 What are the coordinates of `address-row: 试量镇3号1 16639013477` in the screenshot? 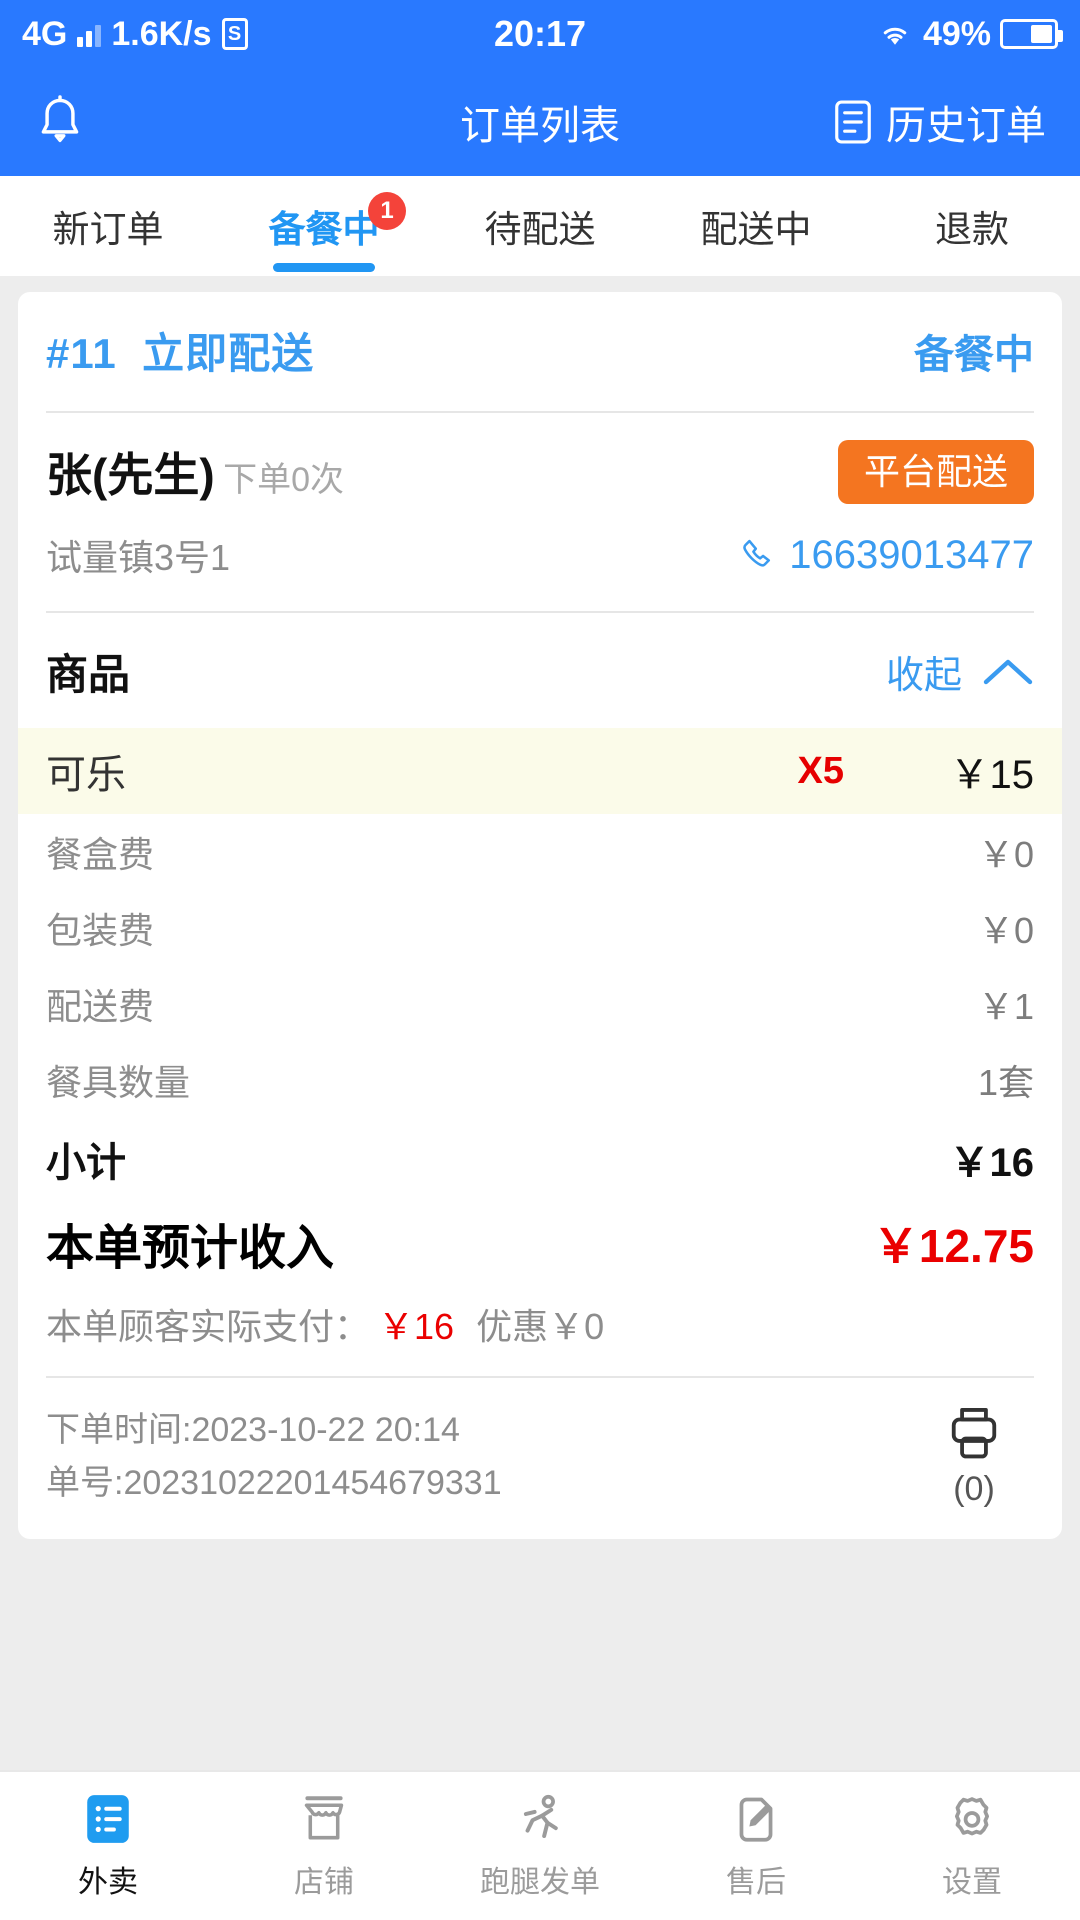 It's located at (540, 567).